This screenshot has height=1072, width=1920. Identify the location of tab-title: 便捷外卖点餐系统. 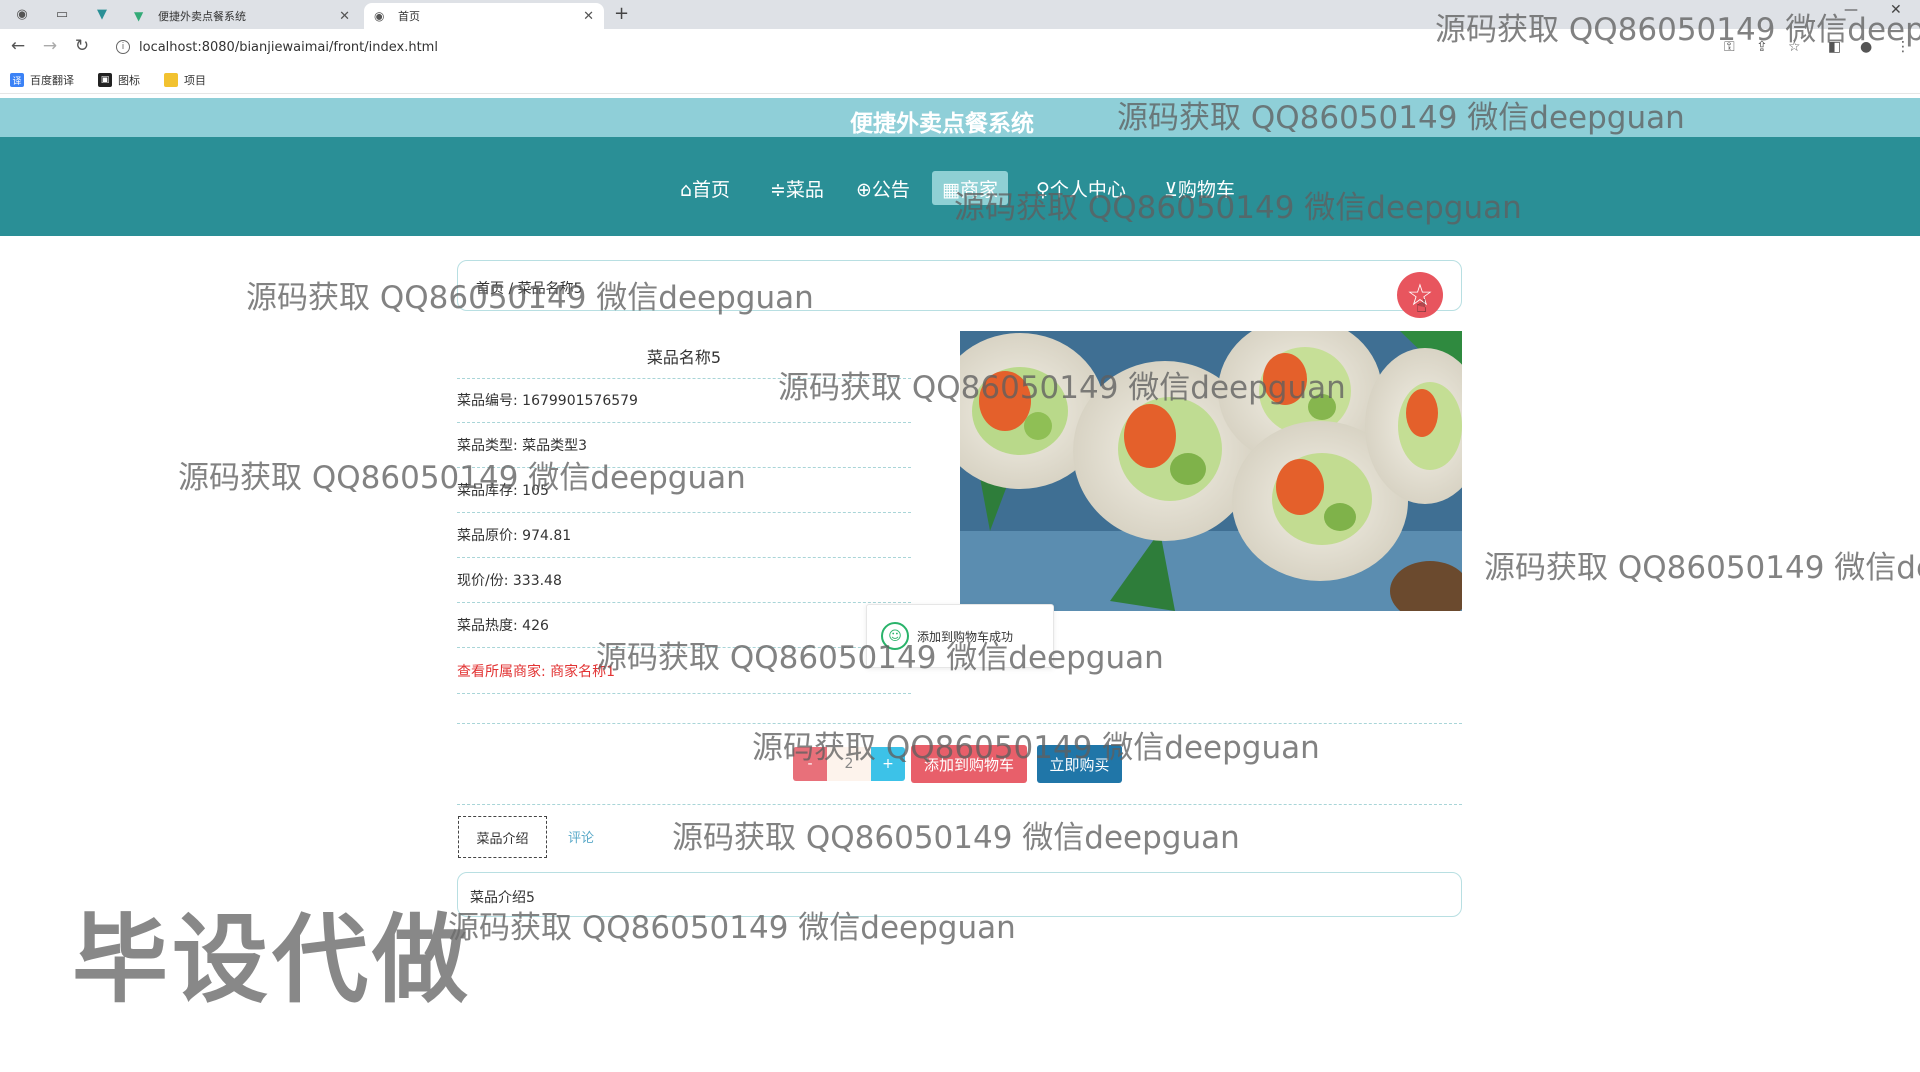
(202, 16).